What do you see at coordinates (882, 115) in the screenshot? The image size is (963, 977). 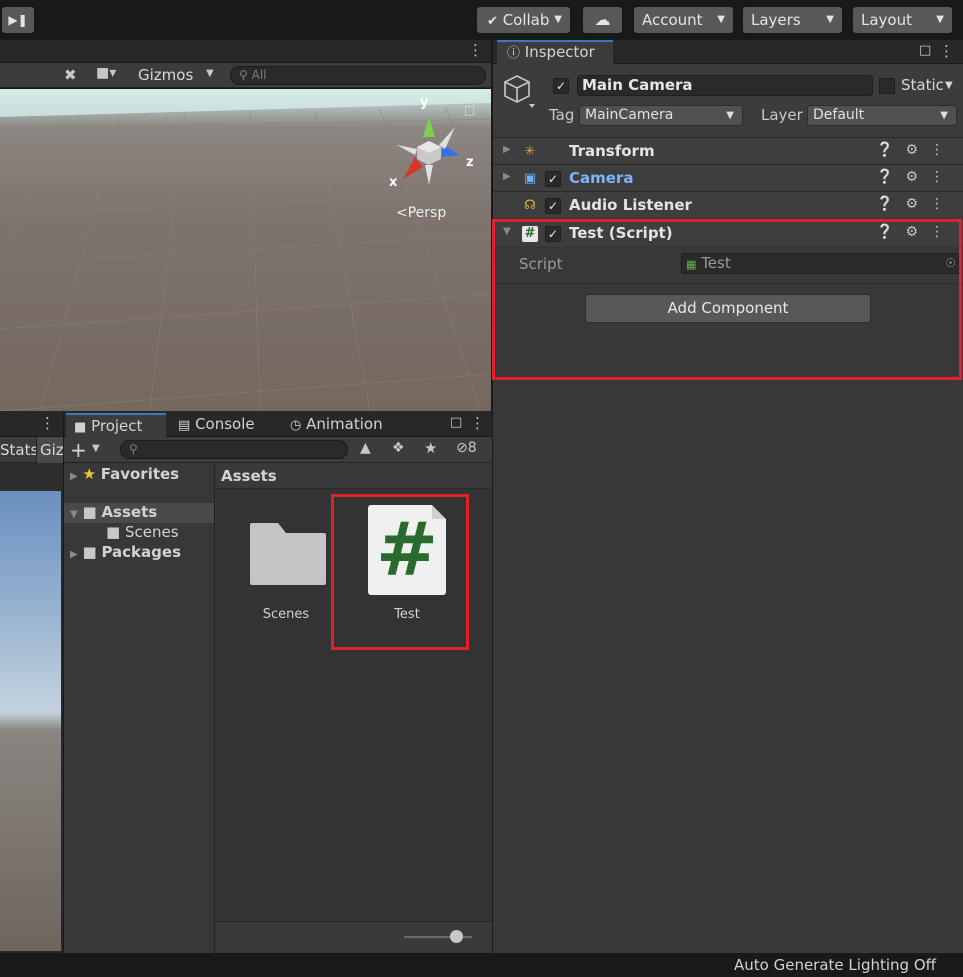 I see `layer-dropdown: Default ▼` at bounding box center [882, 115].